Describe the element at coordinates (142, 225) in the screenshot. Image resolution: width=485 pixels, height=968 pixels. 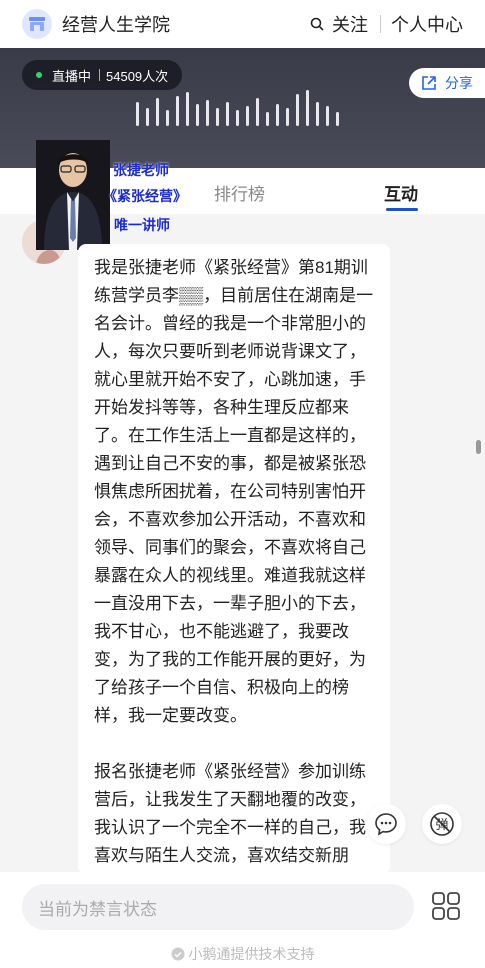
I see `teacher-role-label: 唯一讲师` at that location.